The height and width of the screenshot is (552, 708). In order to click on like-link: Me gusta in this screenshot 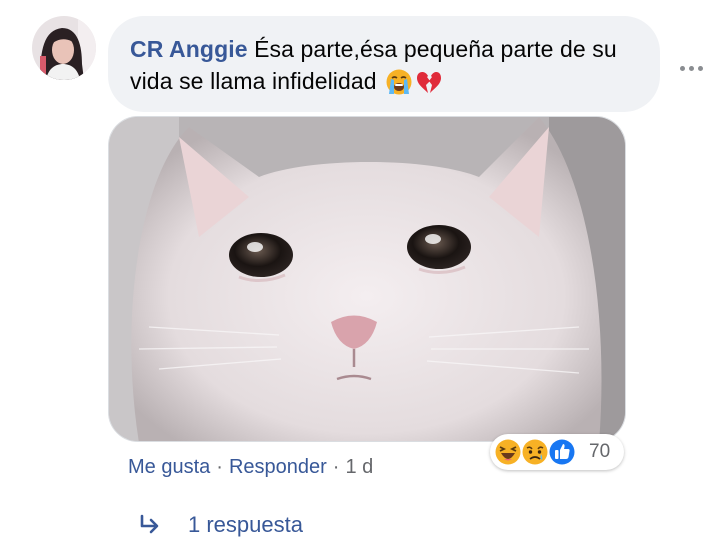, I will do `click(169, 467)`.